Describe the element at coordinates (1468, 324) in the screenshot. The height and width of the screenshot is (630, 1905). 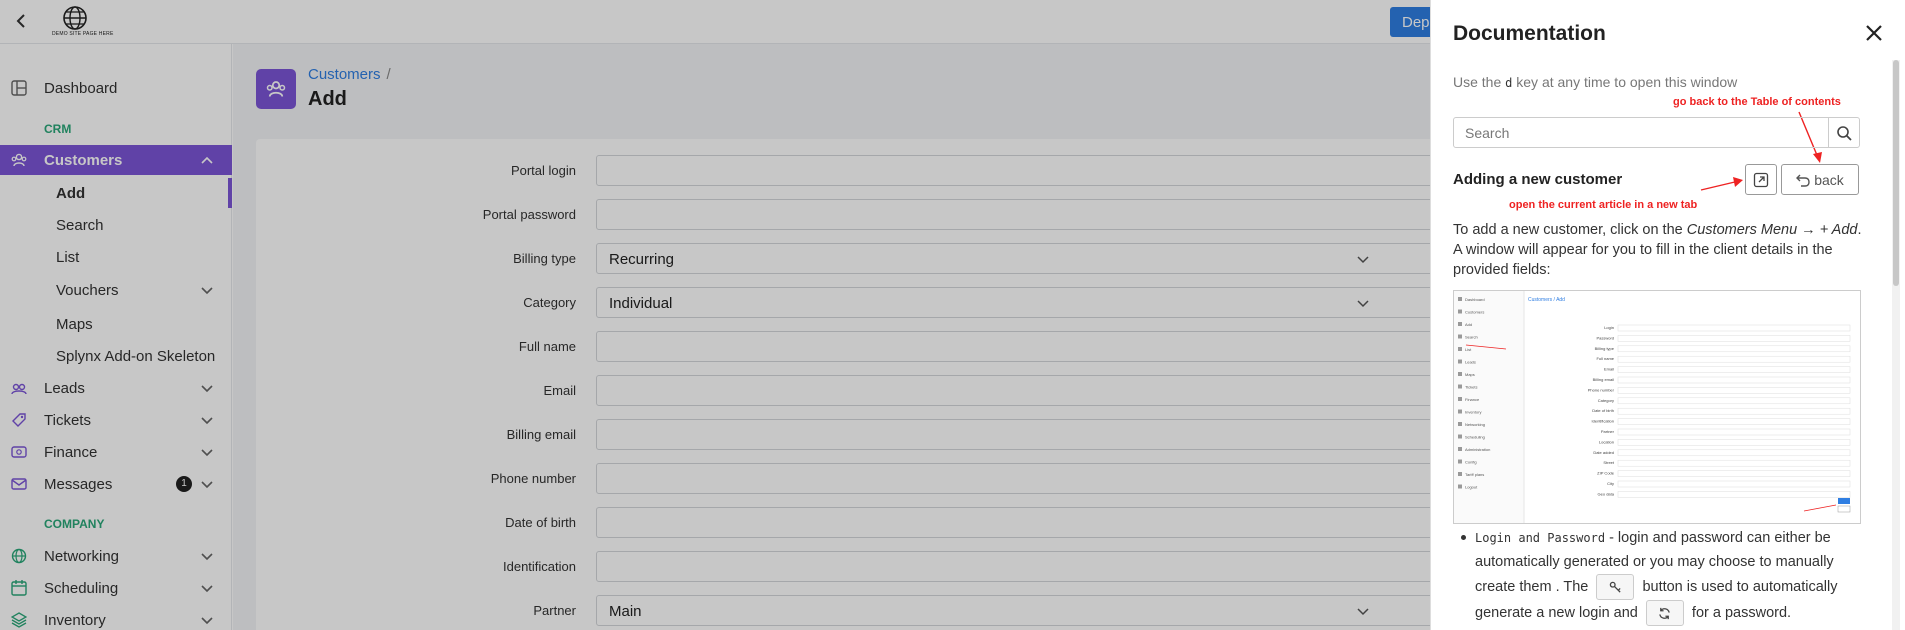
I see `thumb-menu-label: Add` at that location.